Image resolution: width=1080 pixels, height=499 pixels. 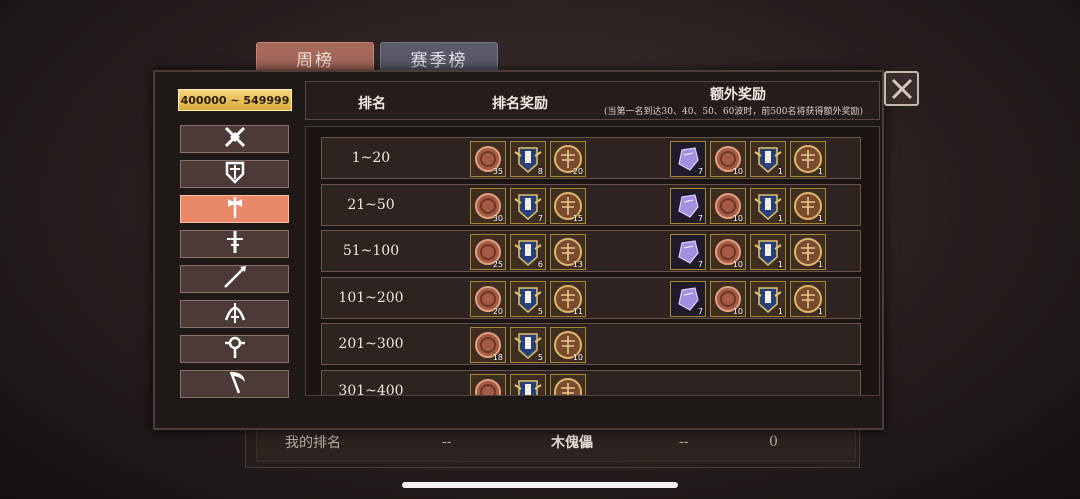 I want to click on reward-quantity: 25, so click(x=497, y=264).